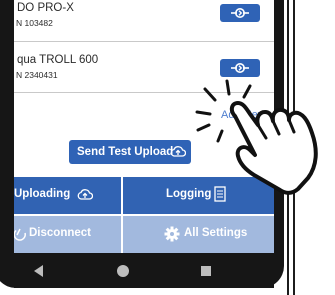 The image size is (335, 295). I want to click on home-icon, so click(123, 271).